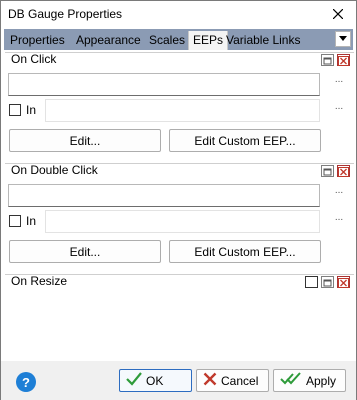  What do you see at coordinates (311, 282) in the screenshot?
I see `expand-checkbox-icon` at bounding box center [311, 282].